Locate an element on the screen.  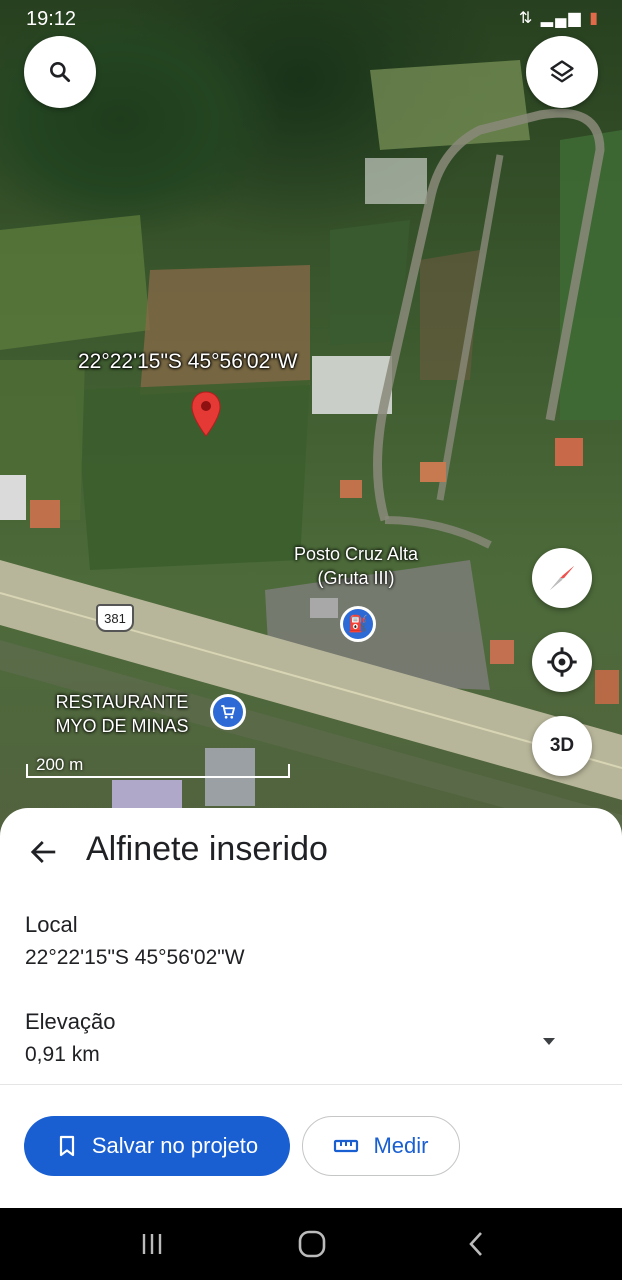
bookmark-icon is located at coordinates (66, 1146).